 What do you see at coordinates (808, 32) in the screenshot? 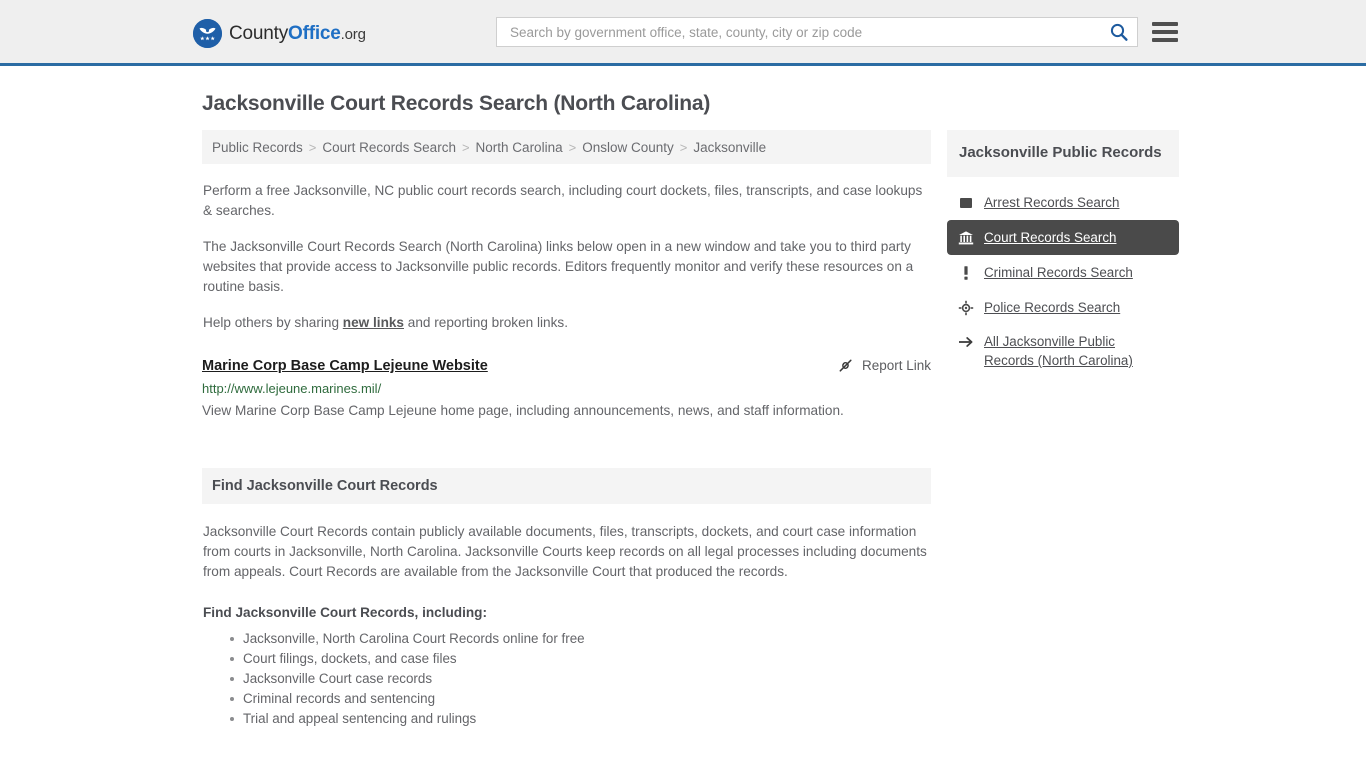
I see `search-input` at bounding box center [808, 32].